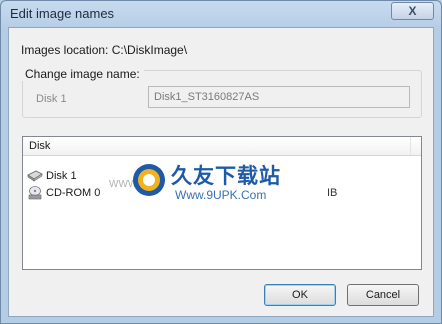 This screenshot has width=442, height=324. Describe the element at coordinates (332, 193) in the screenshot. I see `list-item-size: IB` at that location.